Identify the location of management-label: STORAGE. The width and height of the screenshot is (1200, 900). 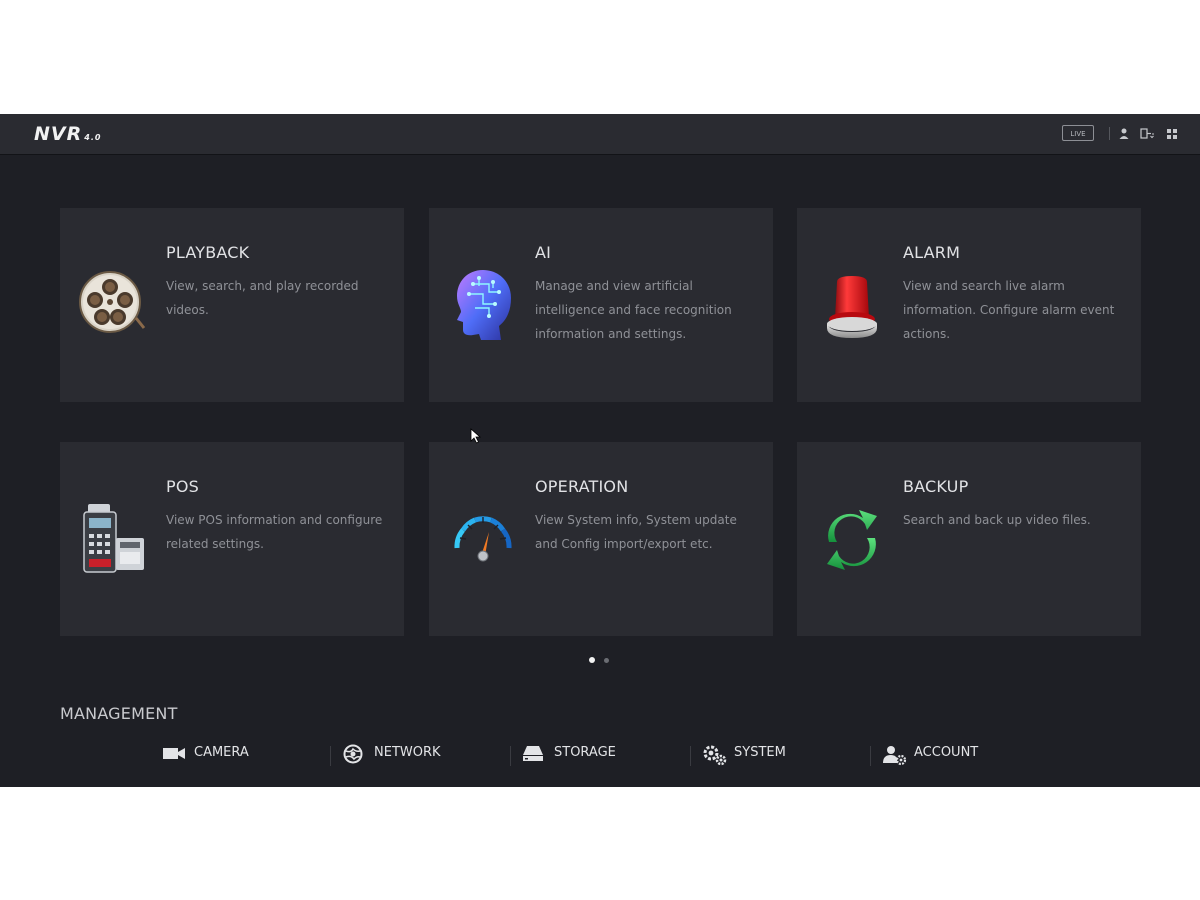
(585, 752).